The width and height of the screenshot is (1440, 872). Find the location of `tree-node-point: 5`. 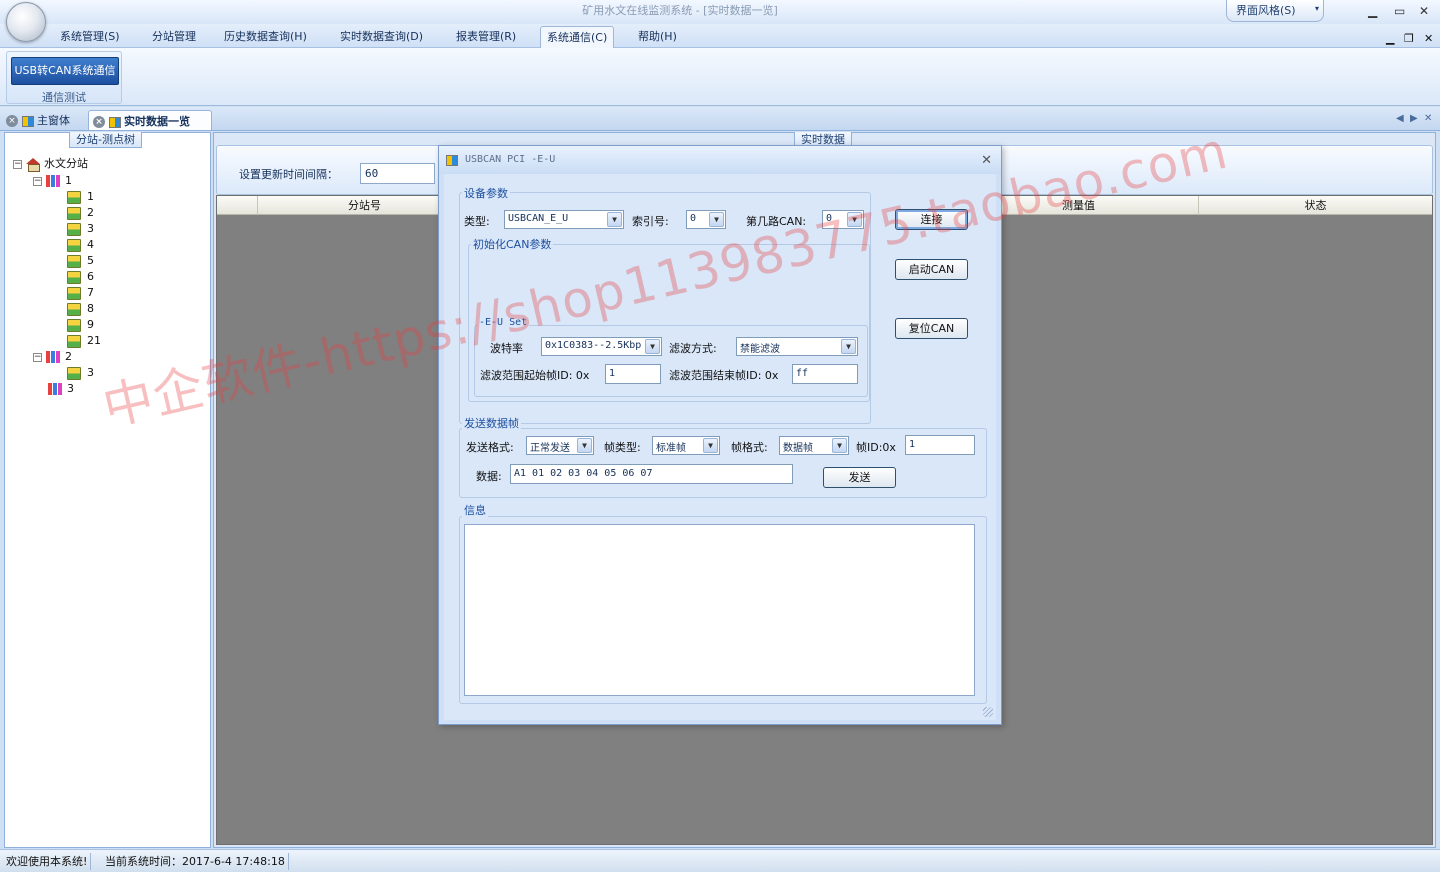

tree-node-point: 5 is located at coordinates (80, 261).